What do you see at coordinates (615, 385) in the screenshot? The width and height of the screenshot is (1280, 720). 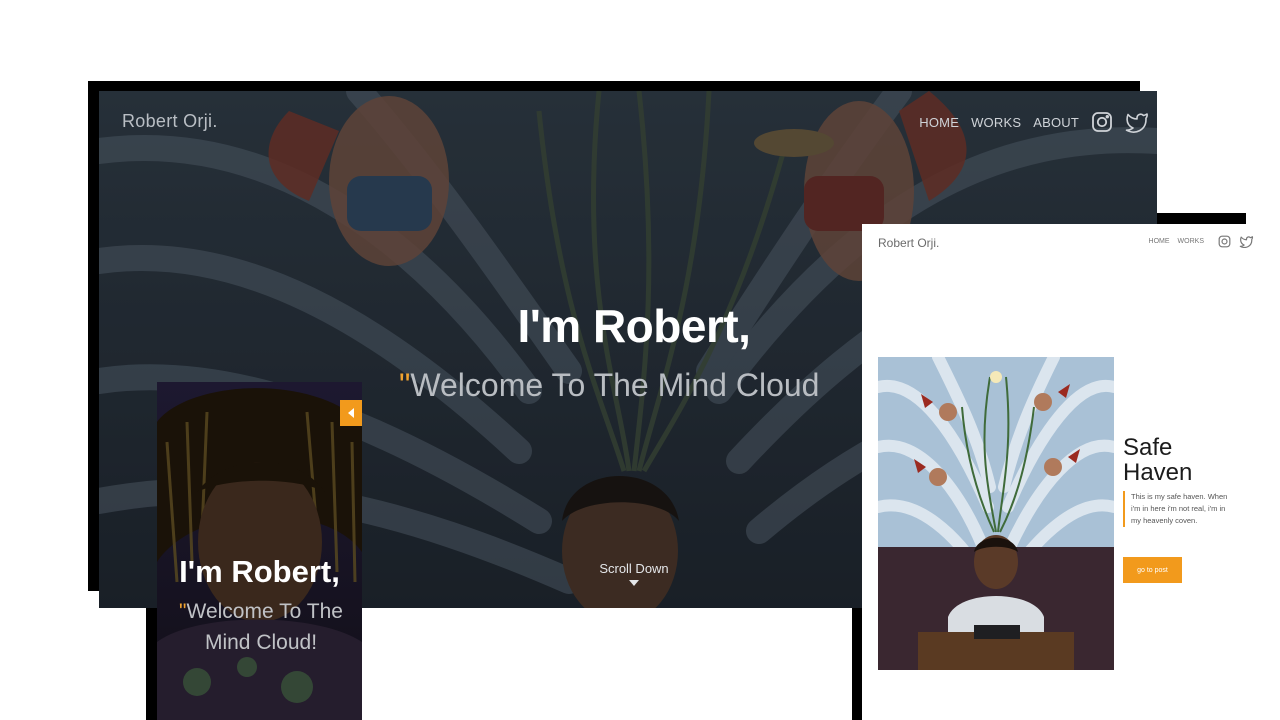 I see `hero-subtitle-text: Welcome To The Mind Cloud` at bounding box center [615, 385].